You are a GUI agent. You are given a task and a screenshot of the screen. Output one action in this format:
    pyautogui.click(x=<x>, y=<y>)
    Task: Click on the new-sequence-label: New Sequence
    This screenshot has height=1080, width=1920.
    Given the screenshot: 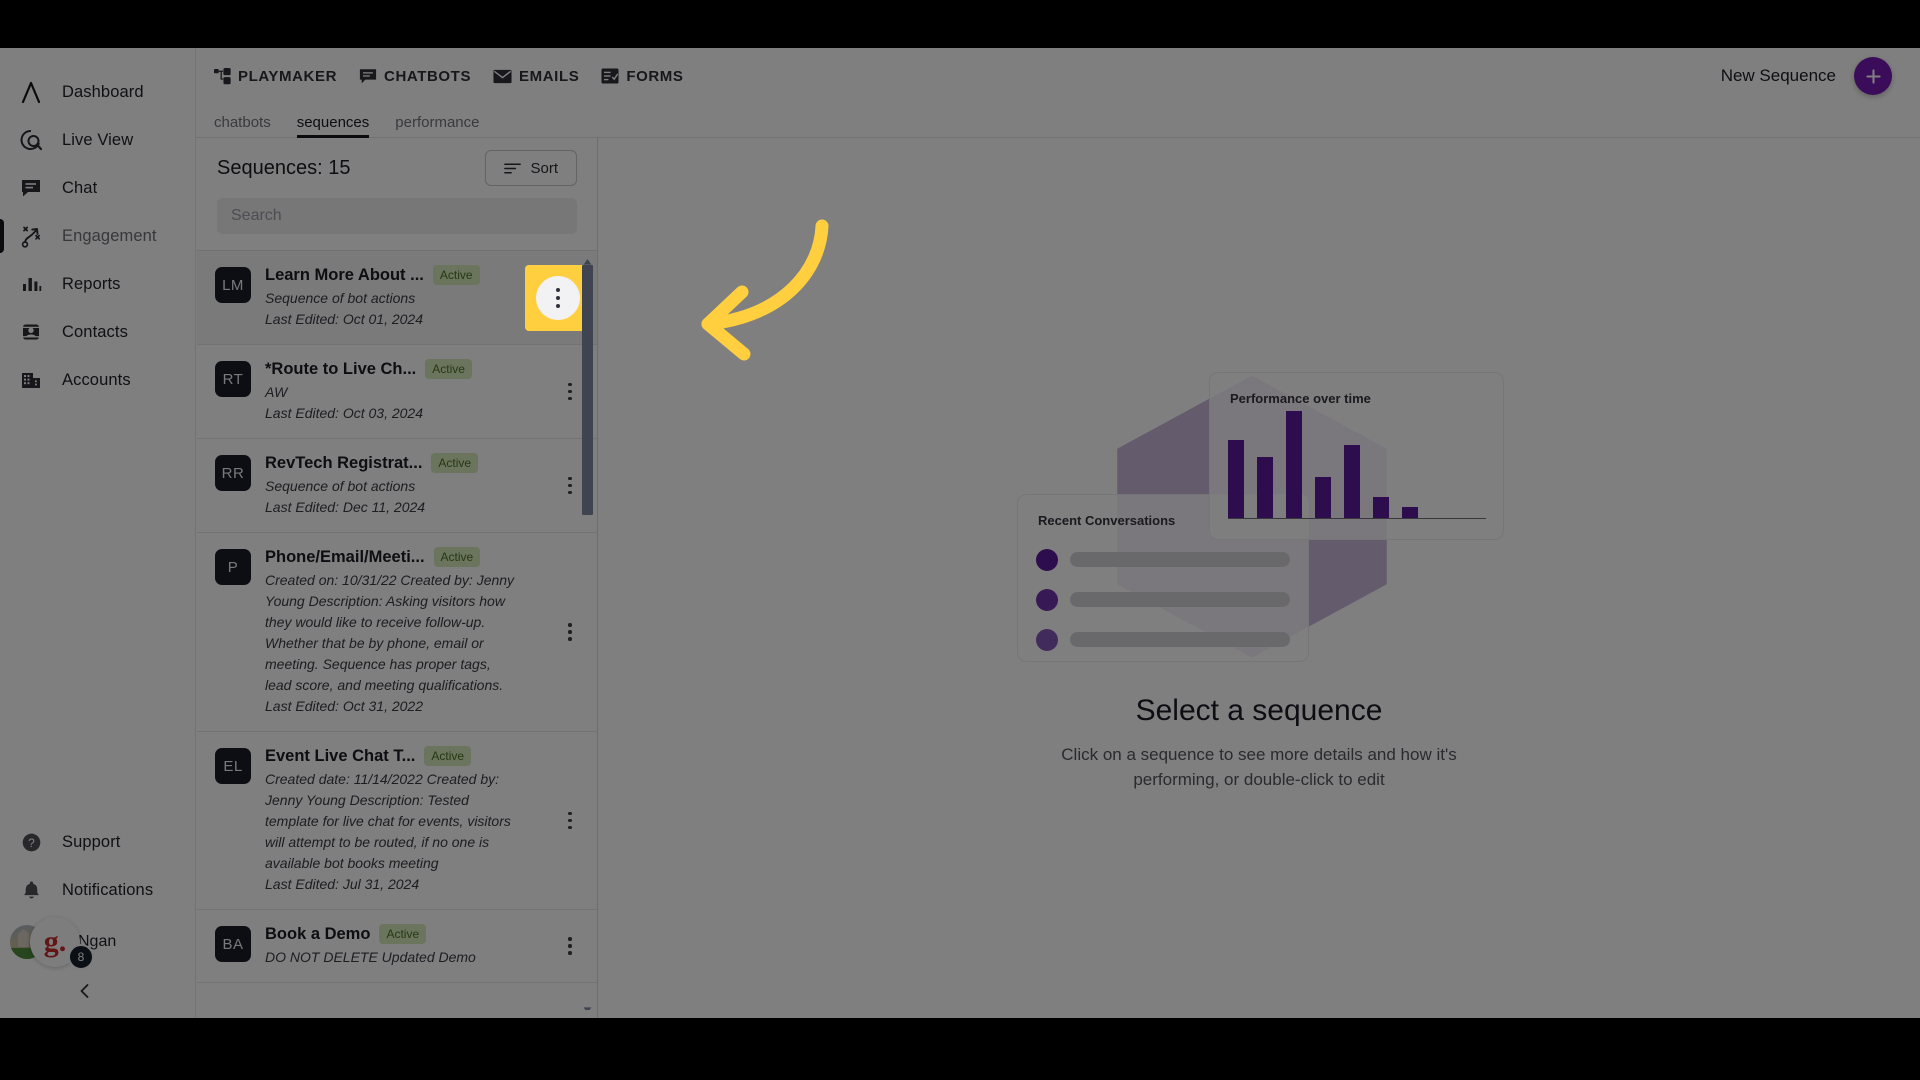 What is the action you would take?
    pyautogui.click(x=1778, y=76)
    